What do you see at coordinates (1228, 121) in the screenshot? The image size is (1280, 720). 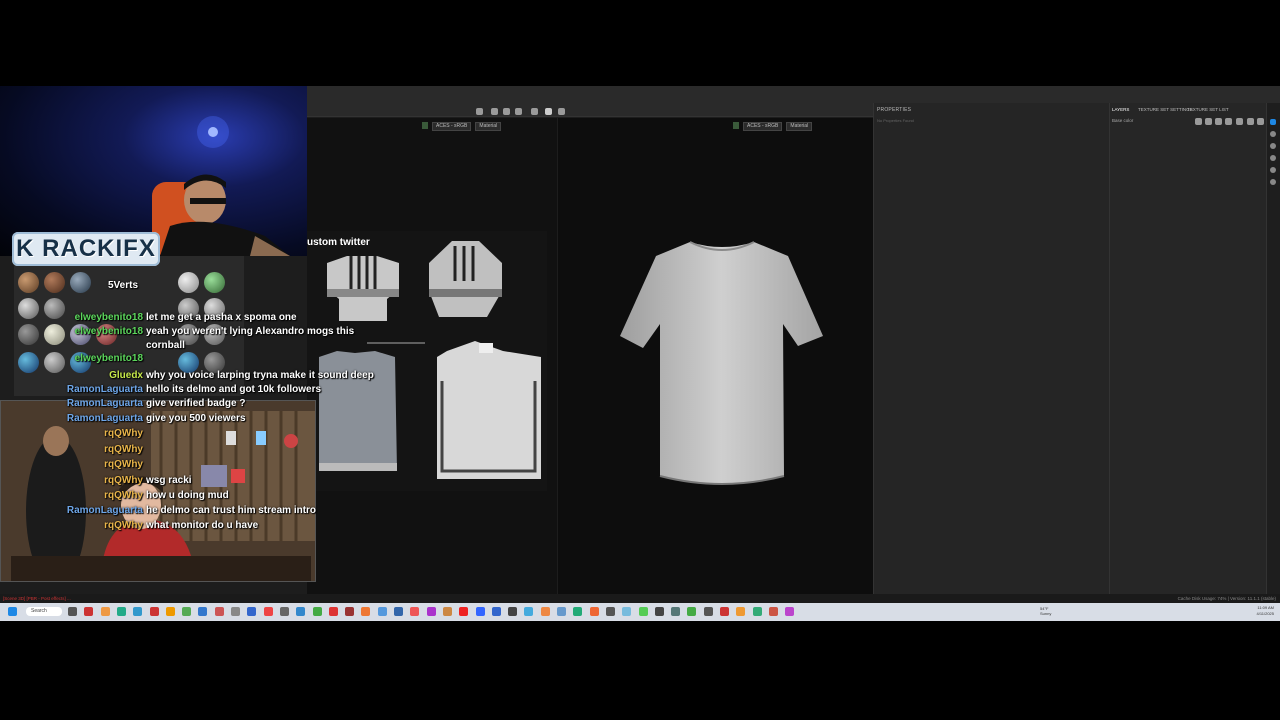 I see `fill-icon` at bounding box center [1228, 121].